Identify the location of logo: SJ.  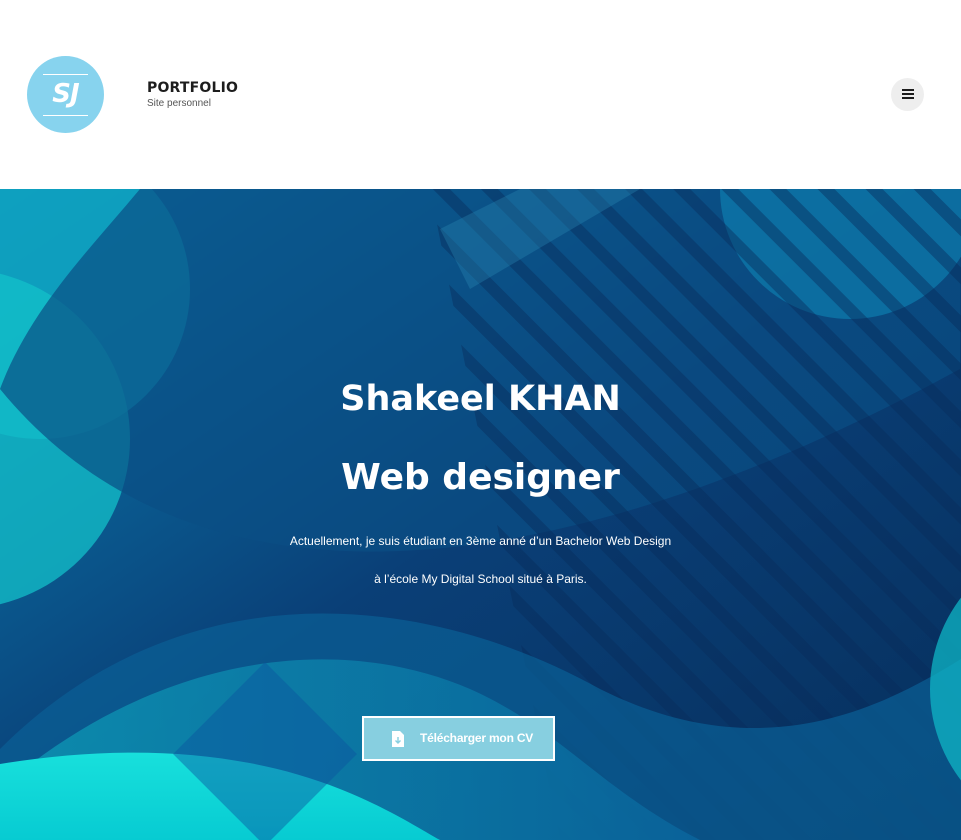
(65, 94).